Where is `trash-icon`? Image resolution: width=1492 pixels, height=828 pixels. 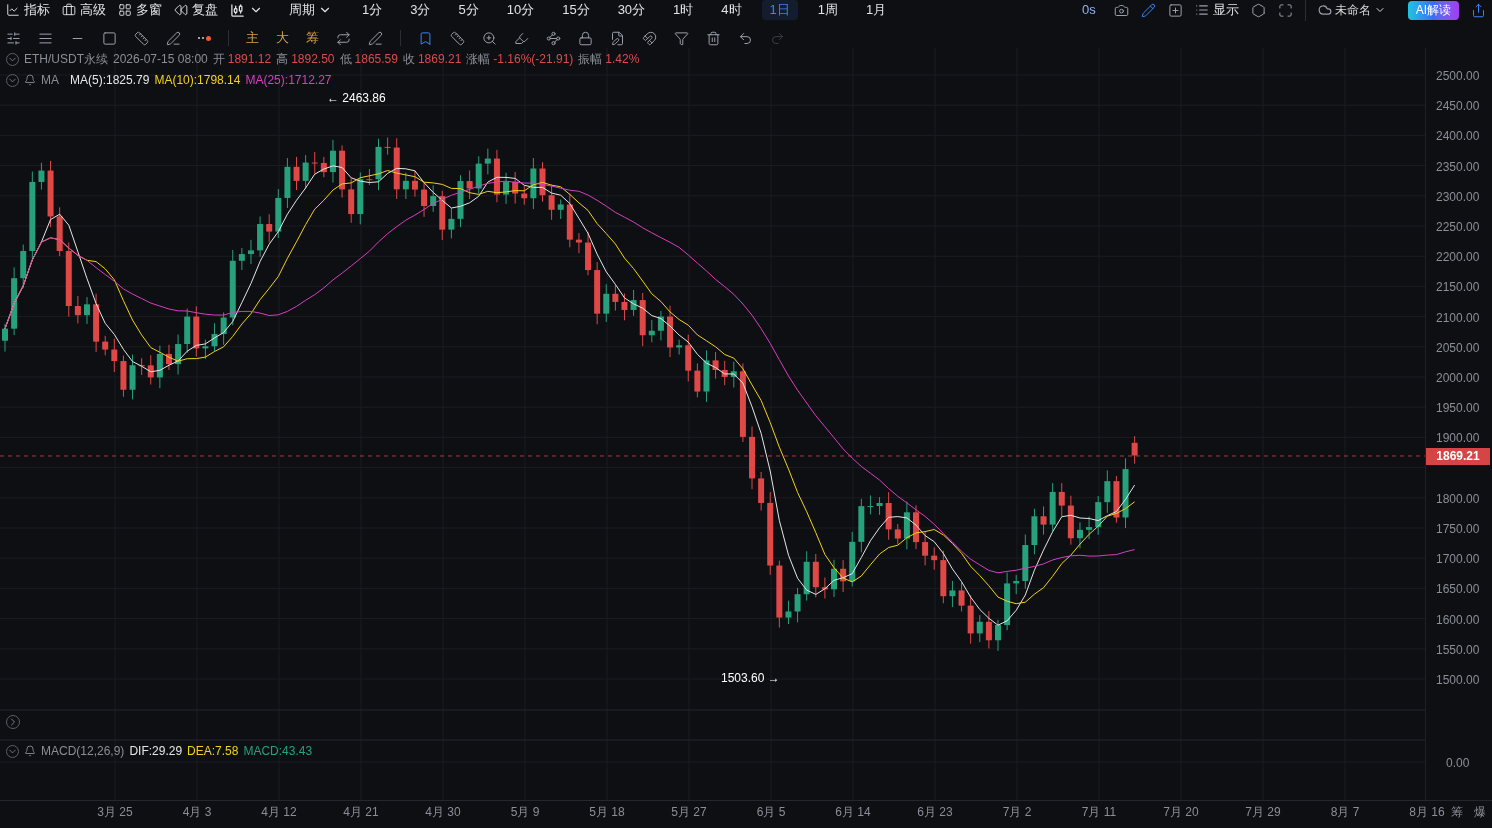
trash-icon is located at coordinates (713, 38).